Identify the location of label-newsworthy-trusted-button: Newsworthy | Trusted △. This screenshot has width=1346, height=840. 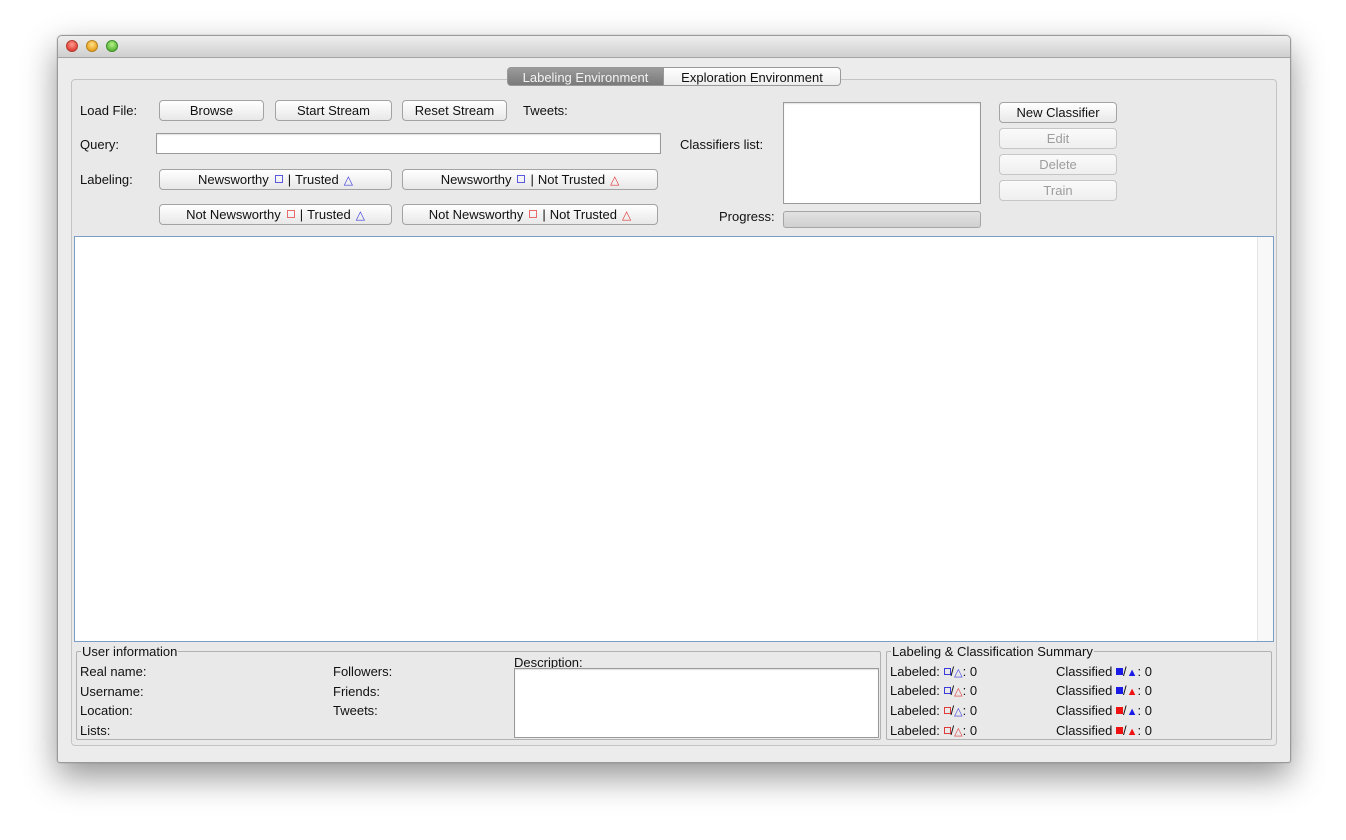
(275, 179).